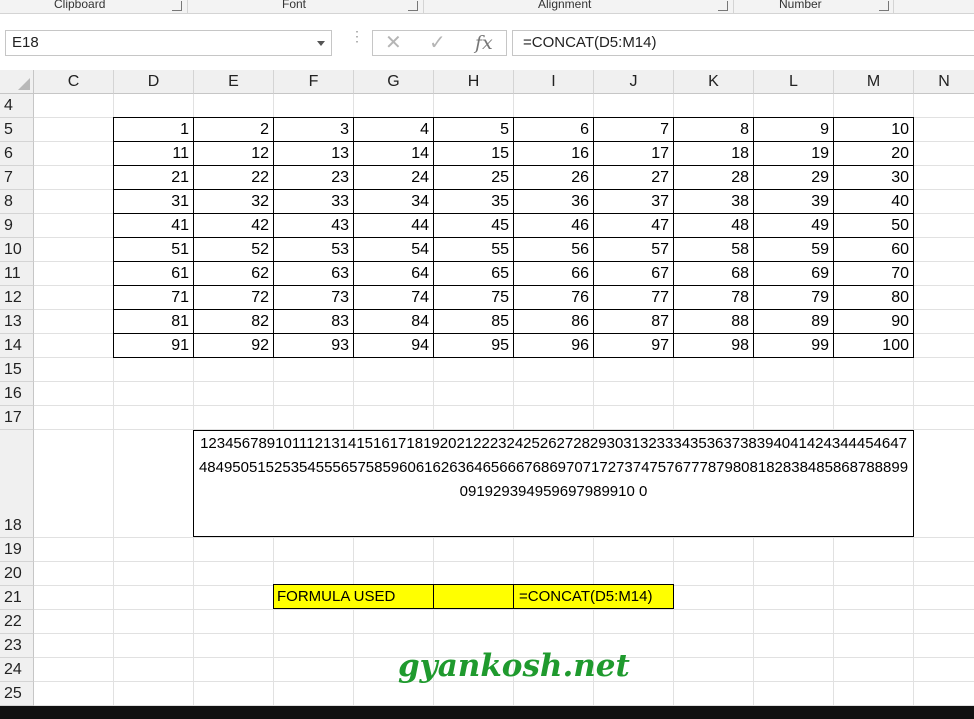  Describe the element at coordinates (17, 178) in the screenshot. I see `row-header-7: 7` at that location.